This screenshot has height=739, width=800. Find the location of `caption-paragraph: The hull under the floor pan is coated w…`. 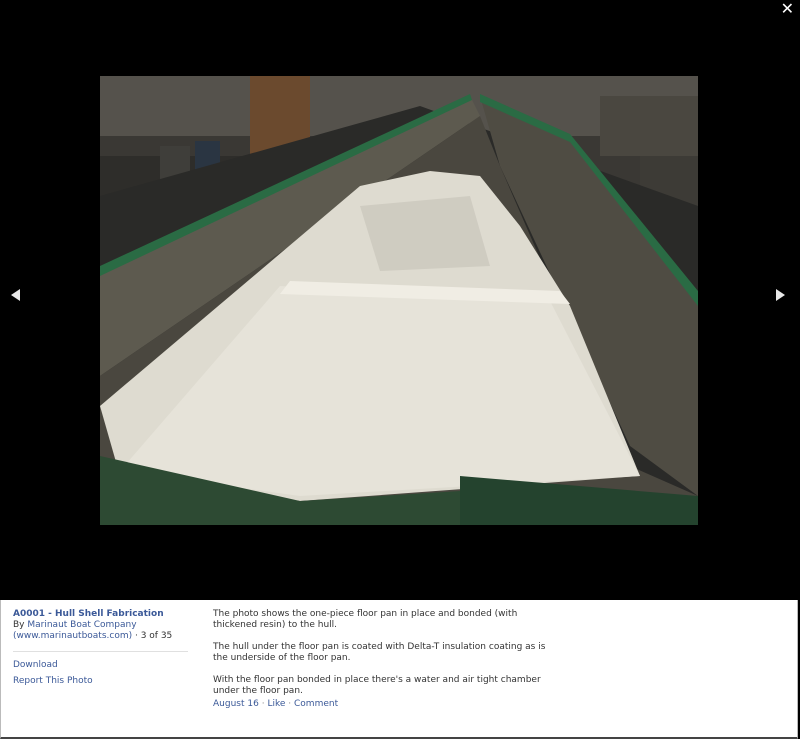

caption-paragraph: The hull under the floor pan is coated w… is located at coordinates (379, 652).